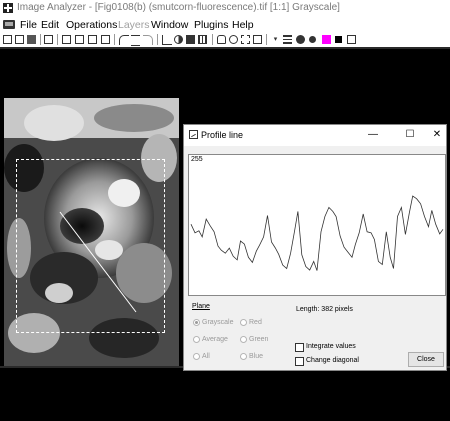 Image resolution: width=450 pixels, height=421 pixels. Describe the element at coordinates (79, 39) in the screenshot. I see `paste-icon` at that location.